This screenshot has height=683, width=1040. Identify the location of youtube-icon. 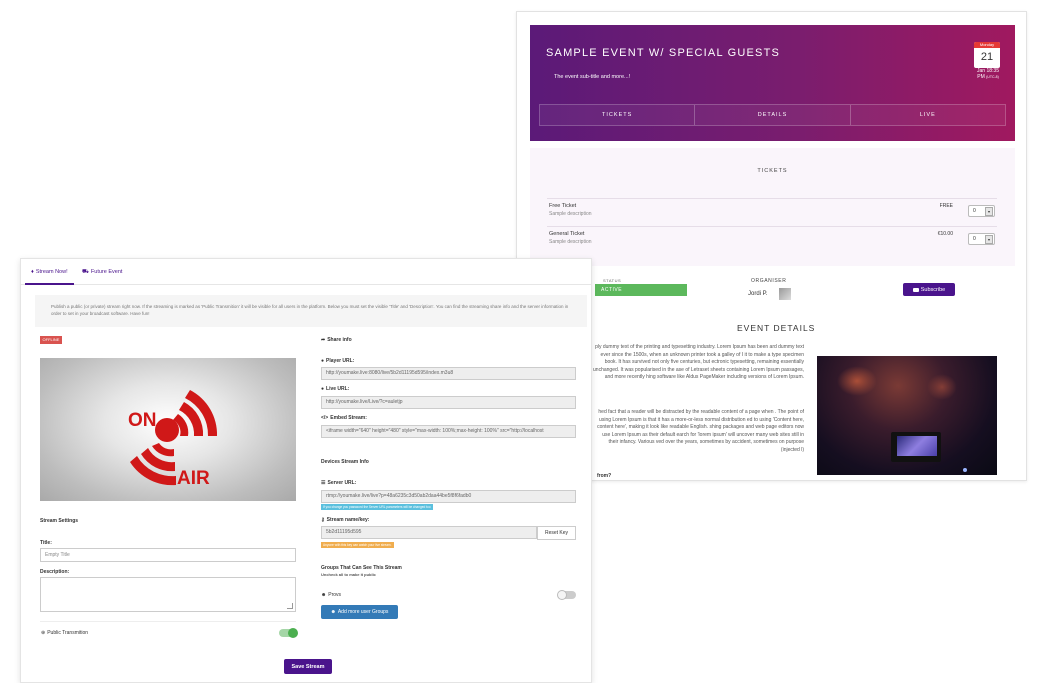
(915, 289).